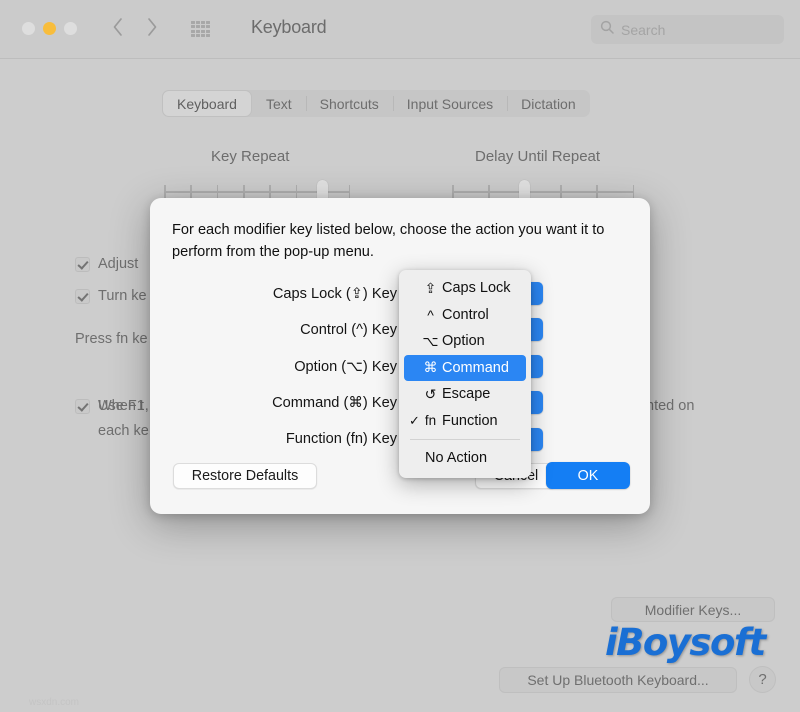 This screenshot has width=800, height=712. Describe the element at coordinates (430, 393) in the screenshot. I see `escape-glyph-icon: ↺` at that location.